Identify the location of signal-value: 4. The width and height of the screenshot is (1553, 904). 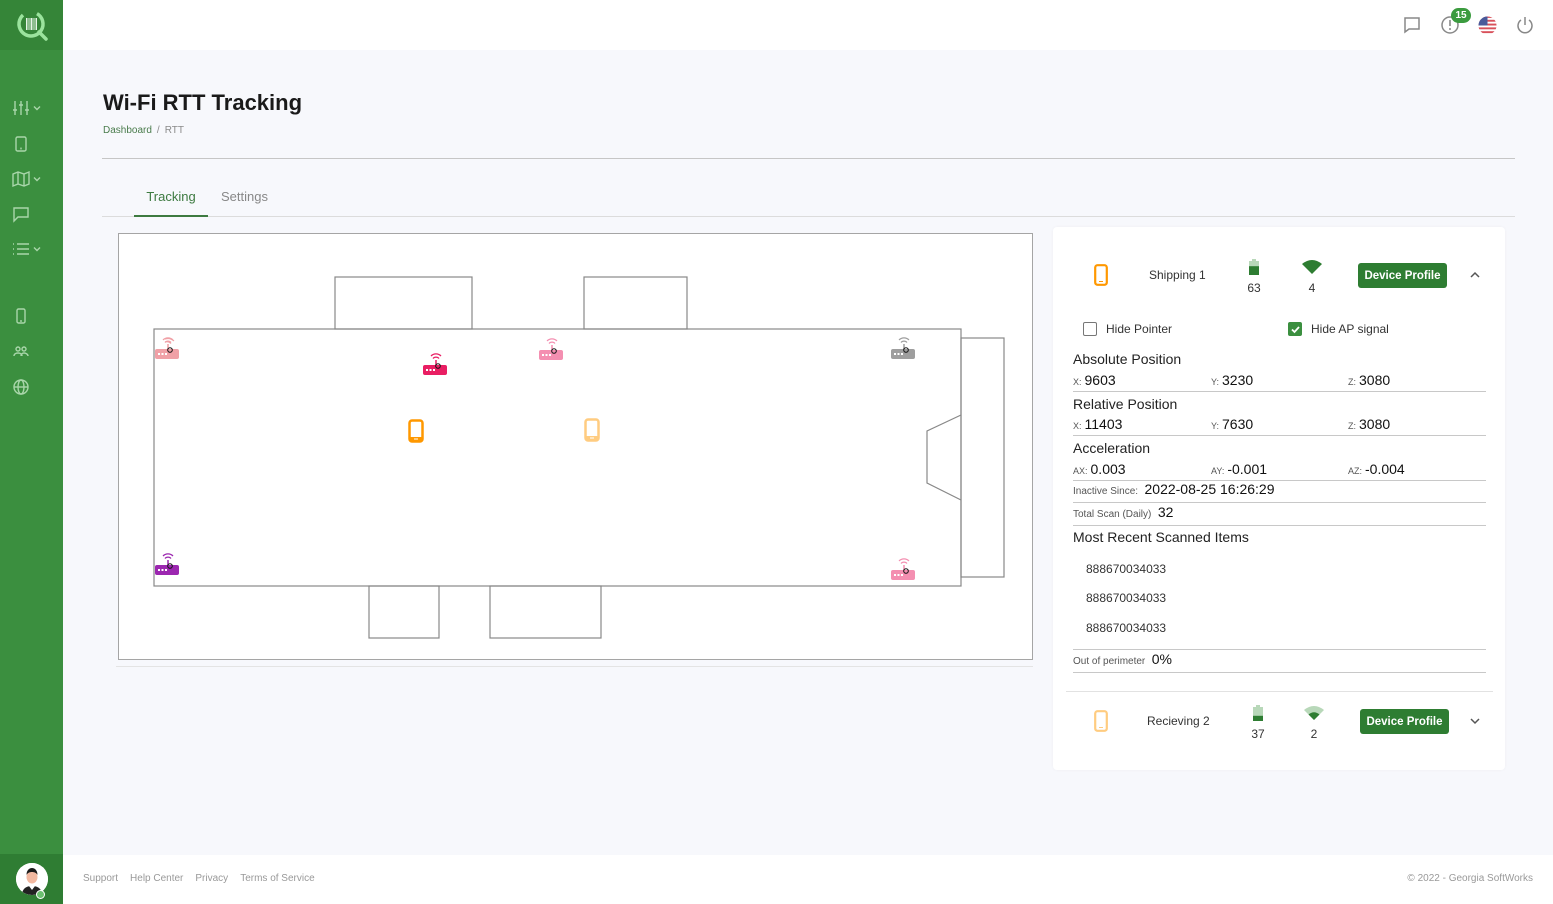
(1312, 288).